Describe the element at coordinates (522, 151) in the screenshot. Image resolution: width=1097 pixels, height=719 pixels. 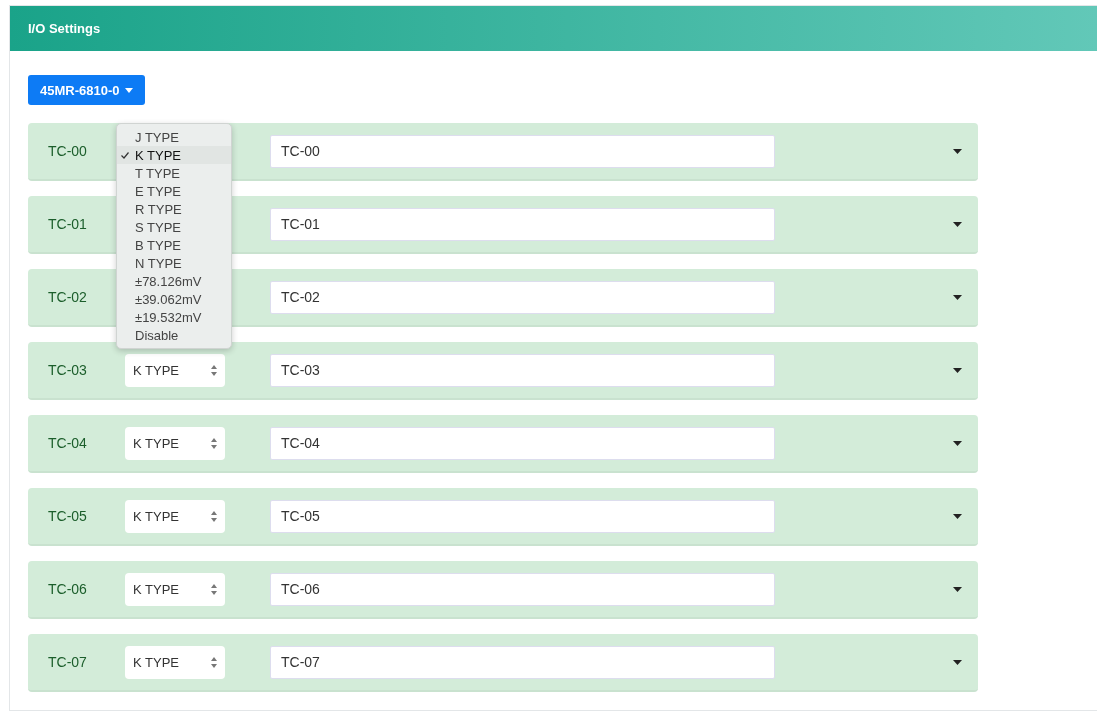
I see `channel-name-field: TC-00` at that location.